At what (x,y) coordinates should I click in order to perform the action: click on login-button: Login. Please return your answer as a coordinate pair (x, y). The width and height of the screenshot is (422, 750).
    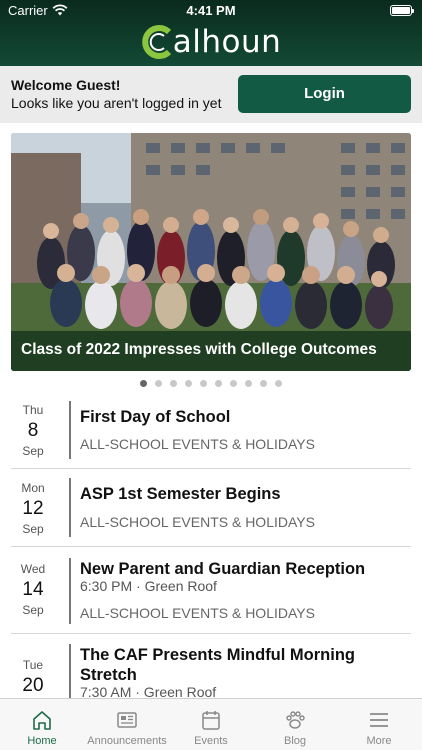
    Looking at the image, I should click on (324, 94).